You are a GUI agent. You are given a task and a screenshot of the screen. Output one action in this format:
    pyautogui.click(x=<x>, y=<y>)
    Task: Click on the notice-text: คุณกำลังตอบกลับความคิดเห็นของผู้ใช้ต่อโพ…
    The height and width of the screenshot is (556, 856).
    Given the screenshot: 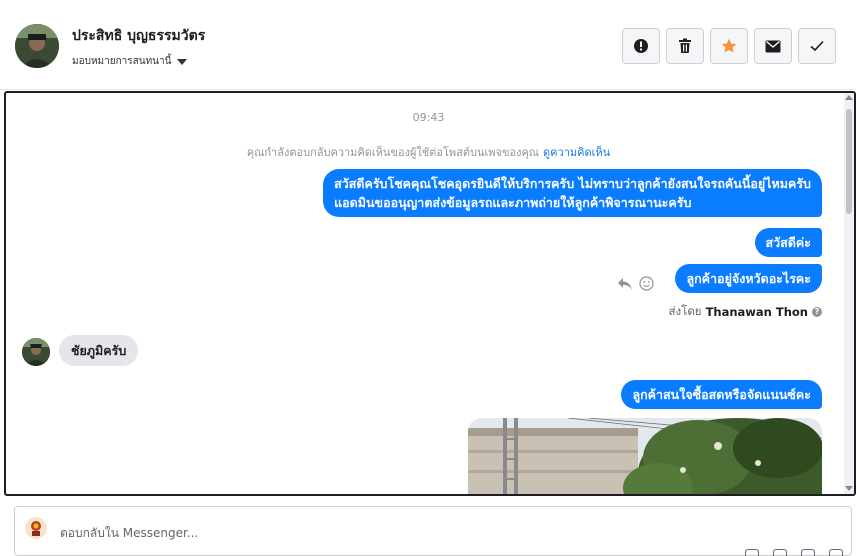 What is the action you would take?
    pyautogui.click(x=393, y=152)
    